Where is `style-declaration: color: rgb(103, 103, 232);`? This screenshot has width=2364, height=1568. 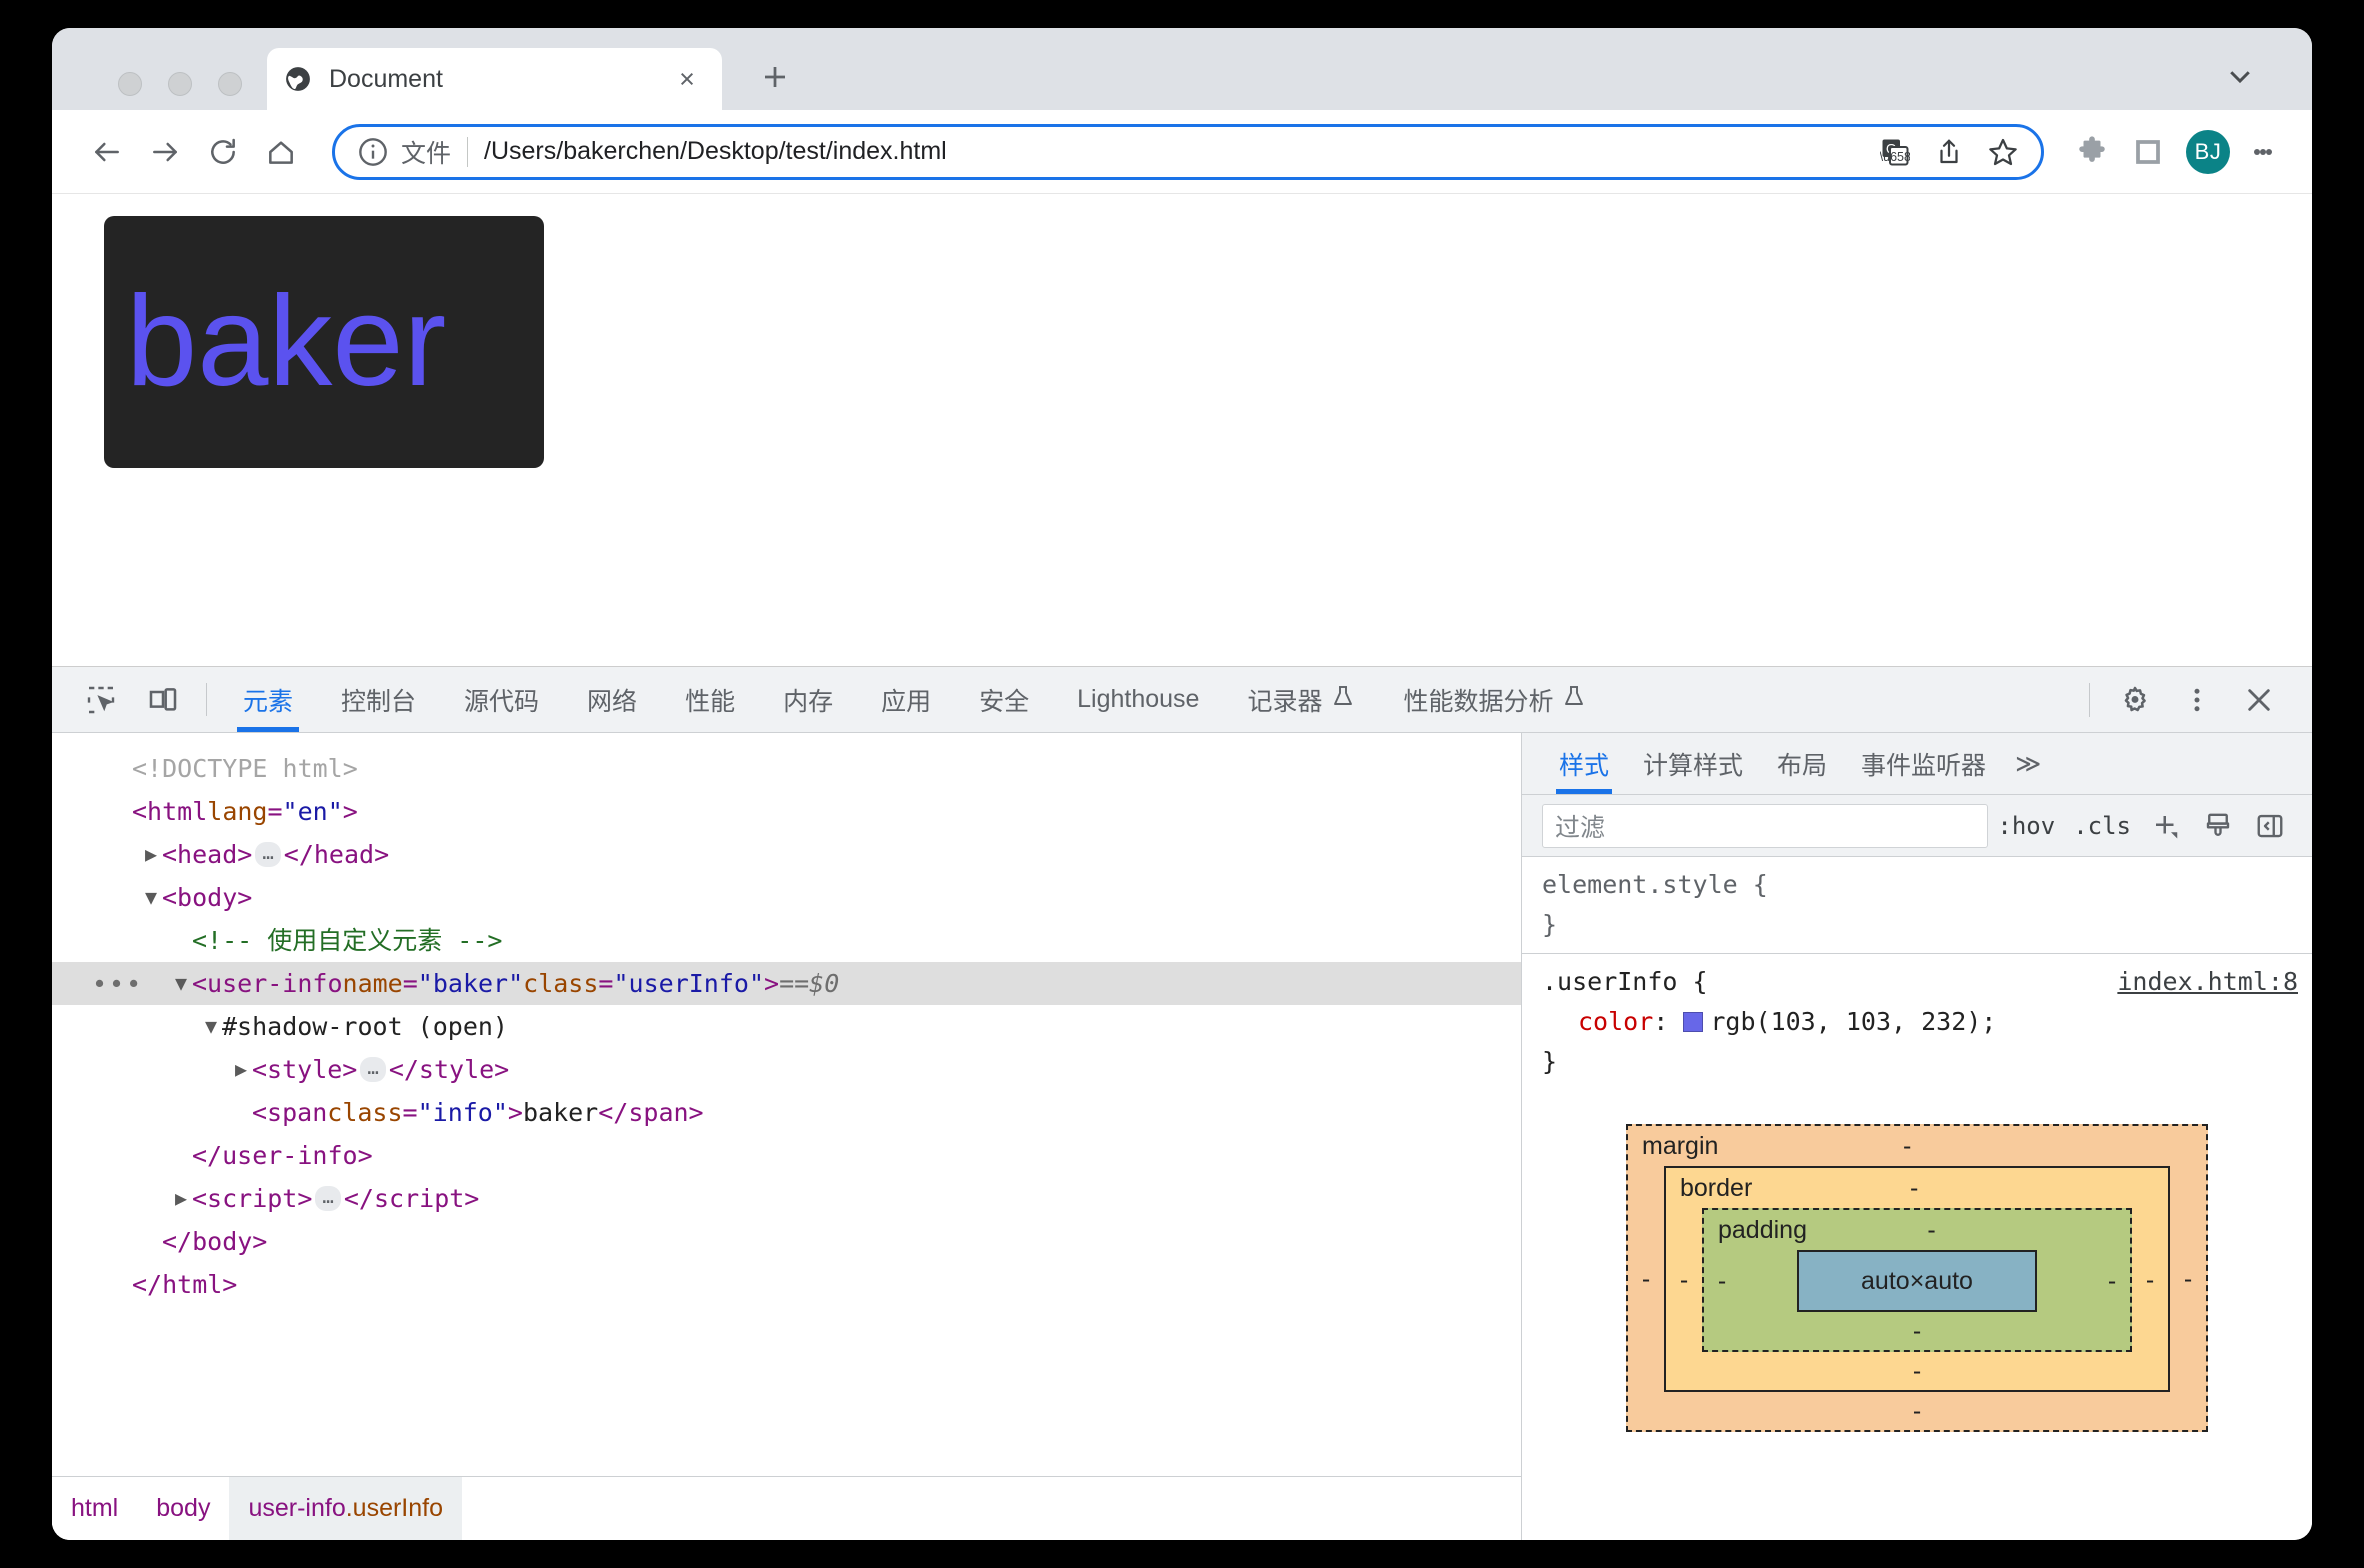 style-declaration: color: rgb(103, 103, 232); is located at coordinates (1920, 1022).